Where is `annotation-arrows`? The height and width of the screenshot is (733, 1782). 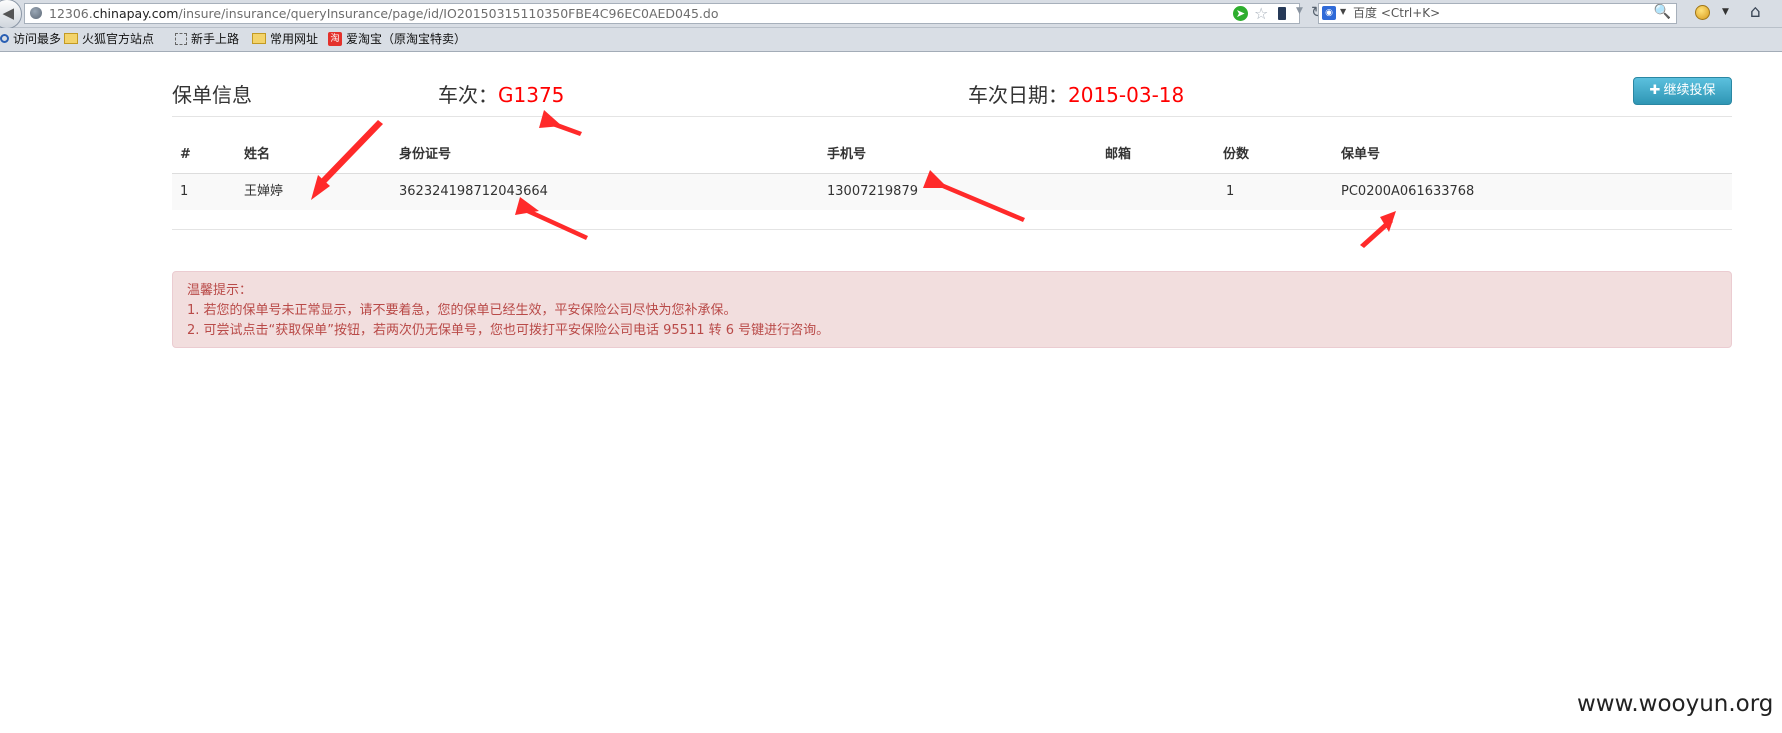 annotation-arrows is located at coordinates (853, 179).